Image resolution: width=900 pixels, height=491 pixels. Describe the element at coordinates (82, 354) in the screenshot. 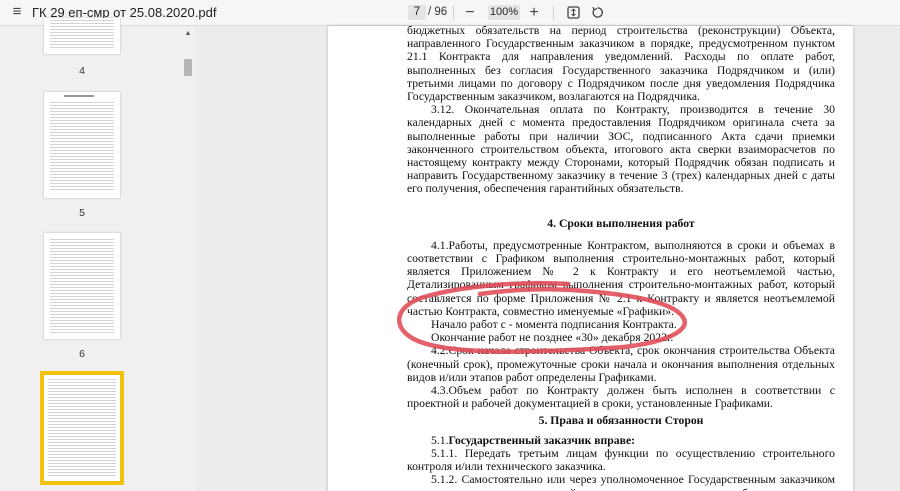

I see `page-thumbnail-label: 6` at that location.